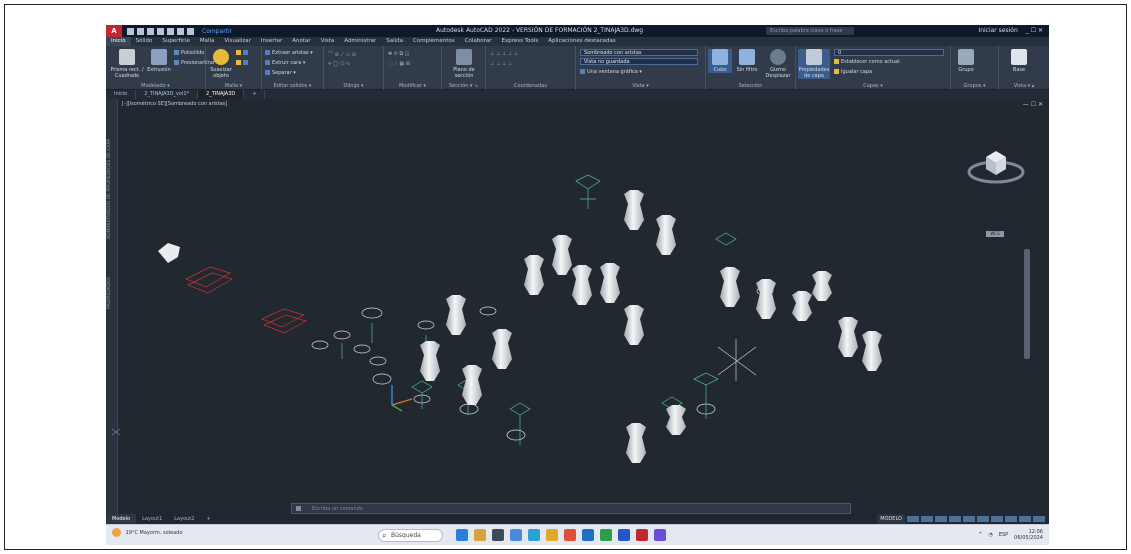  Describe the element at coordinates (127, 64) in the screenshot. I see `box-button: Prisma rect. / Cuadrado` at that location.